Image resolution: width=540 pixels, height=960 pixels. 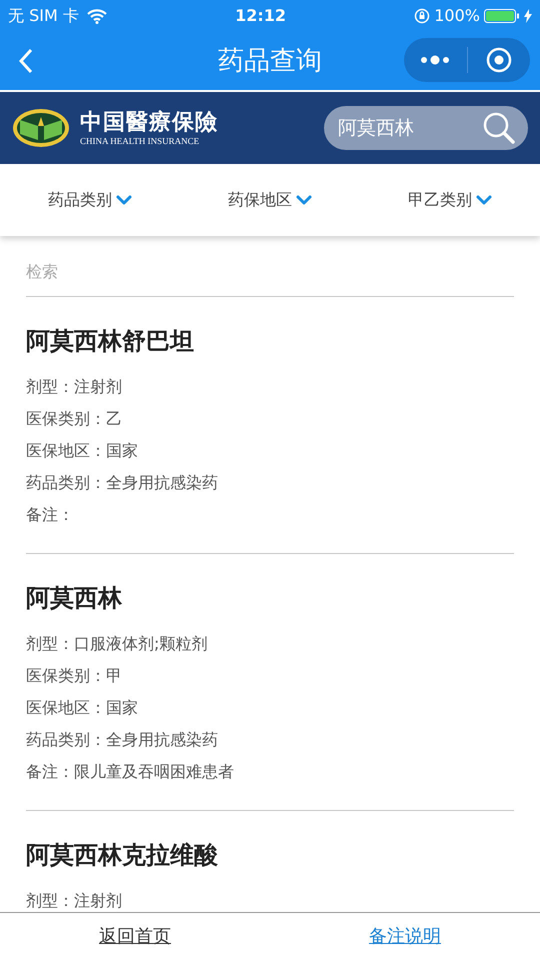 What do you see at coordinates (41, 128) in the screenshot?
I see `insurance-emblem-icon` at bounding box center [41, 128].